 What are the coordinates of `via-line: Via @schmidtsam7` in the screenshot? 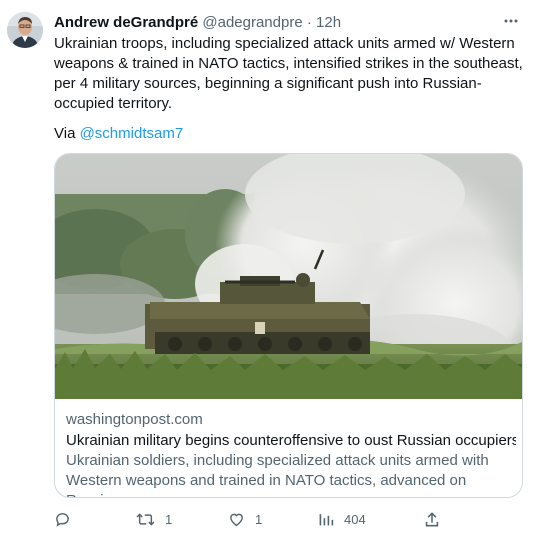 It's located at (118, 134).